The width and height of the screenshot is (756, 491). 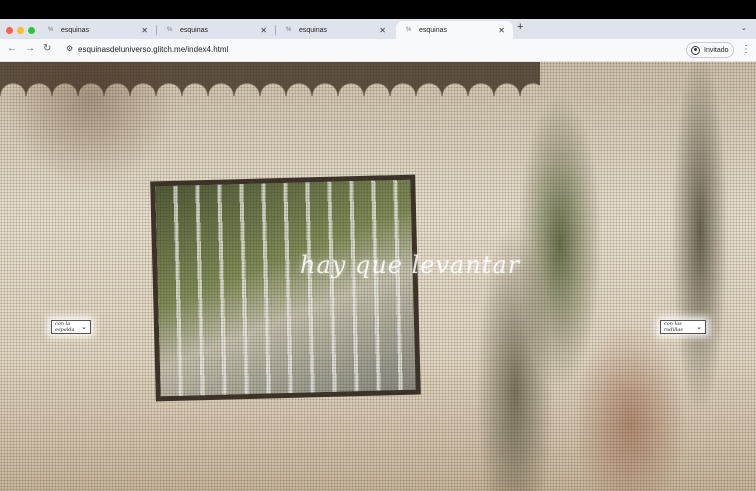 I want to click on maximize-window-dot, so click(x=31, y=30).